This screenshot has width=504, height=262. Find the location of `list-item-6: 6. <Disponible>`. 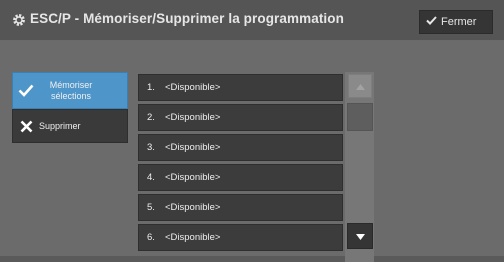

list-item-6: 6. <Disponible> is located at coordinates (240, 237).